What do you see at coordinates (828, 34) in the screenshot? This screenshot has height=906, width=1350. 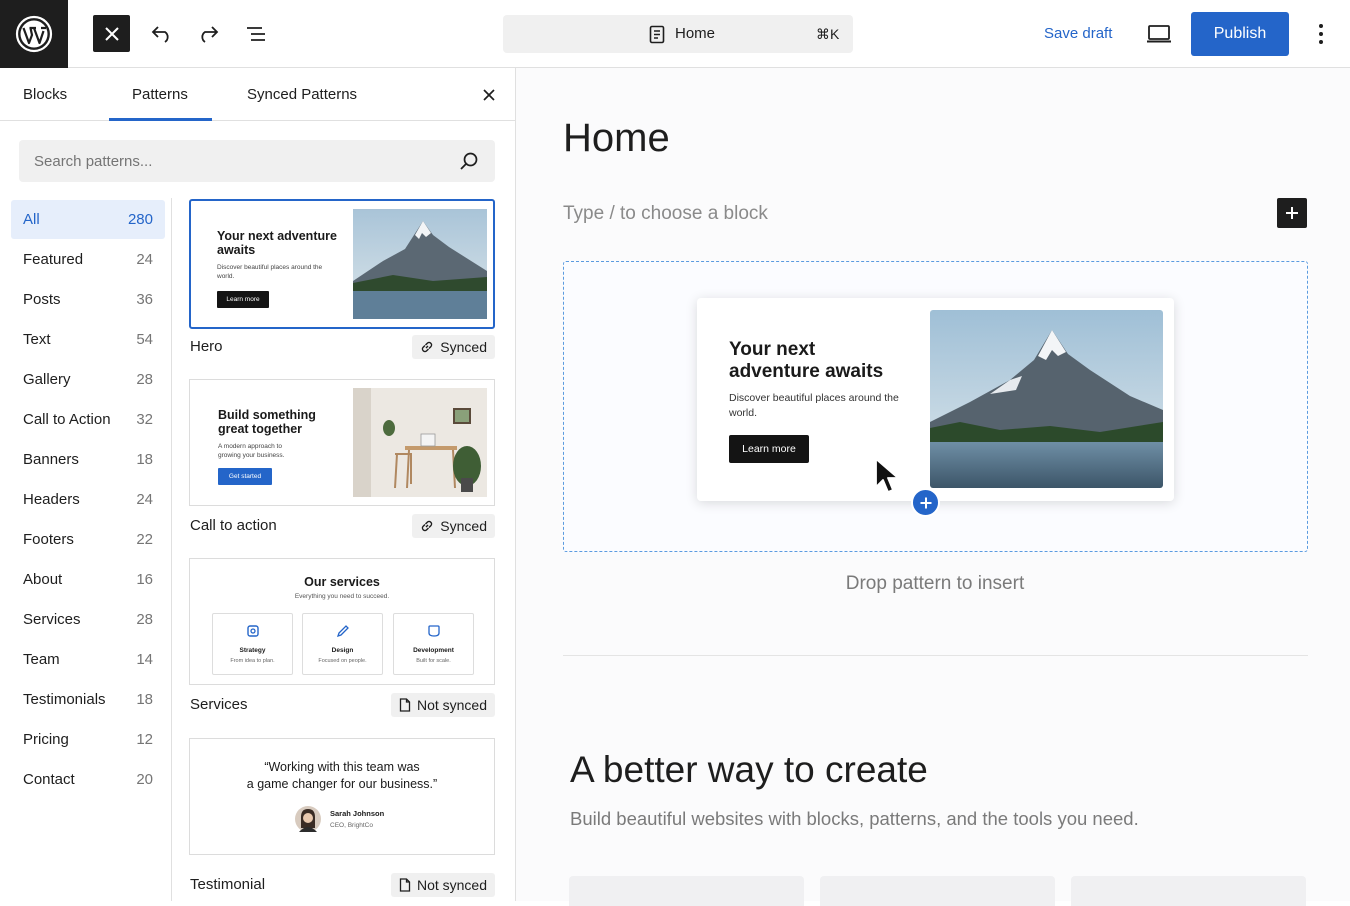 I see `command-shortcut: ⌘K` at bounding box center [828, 34].